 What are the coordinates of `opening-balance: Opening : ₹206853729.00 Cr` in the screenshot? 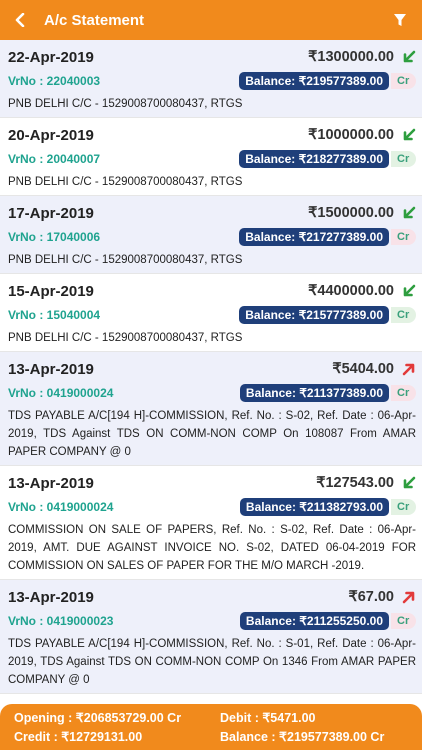 It's located at (98, 718).